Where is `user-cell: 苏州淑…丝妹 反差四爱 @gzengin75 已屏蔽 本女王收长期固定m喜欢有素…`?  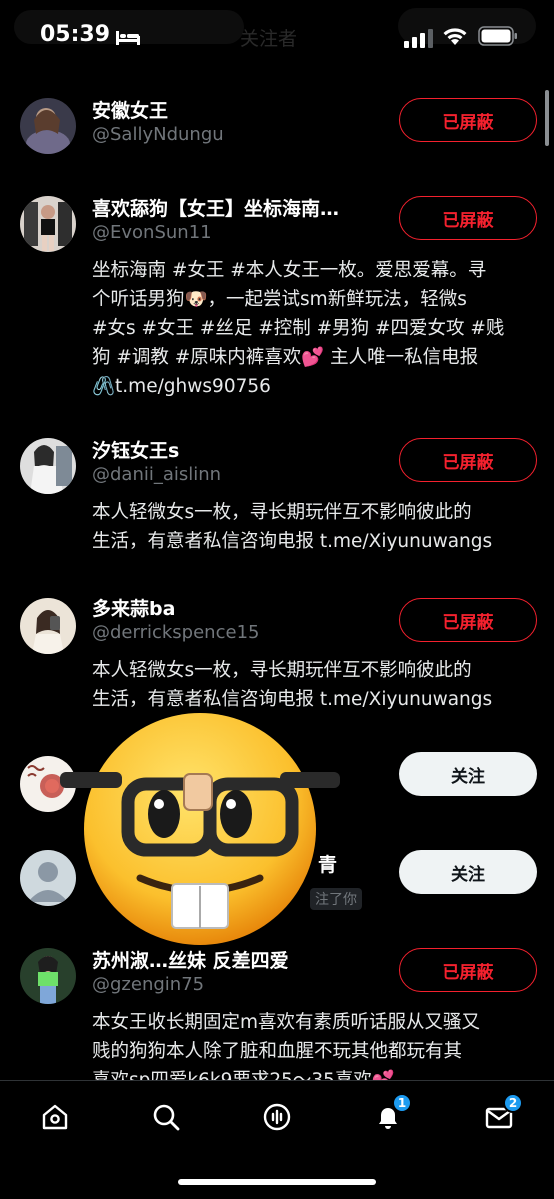
user-cell: 苏州淑…丝妹 反差四爱 @gzengin75 已屏蔽 本女王收长期固定m喜欢有素… is located at coordinates (277, 1013).